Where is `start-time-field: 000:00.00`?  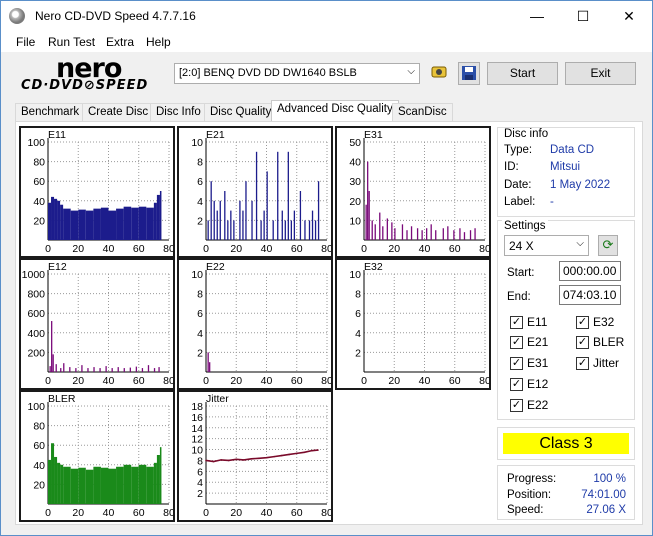
start-time-field: 000:00.00 is located at coordinates (590, 271).